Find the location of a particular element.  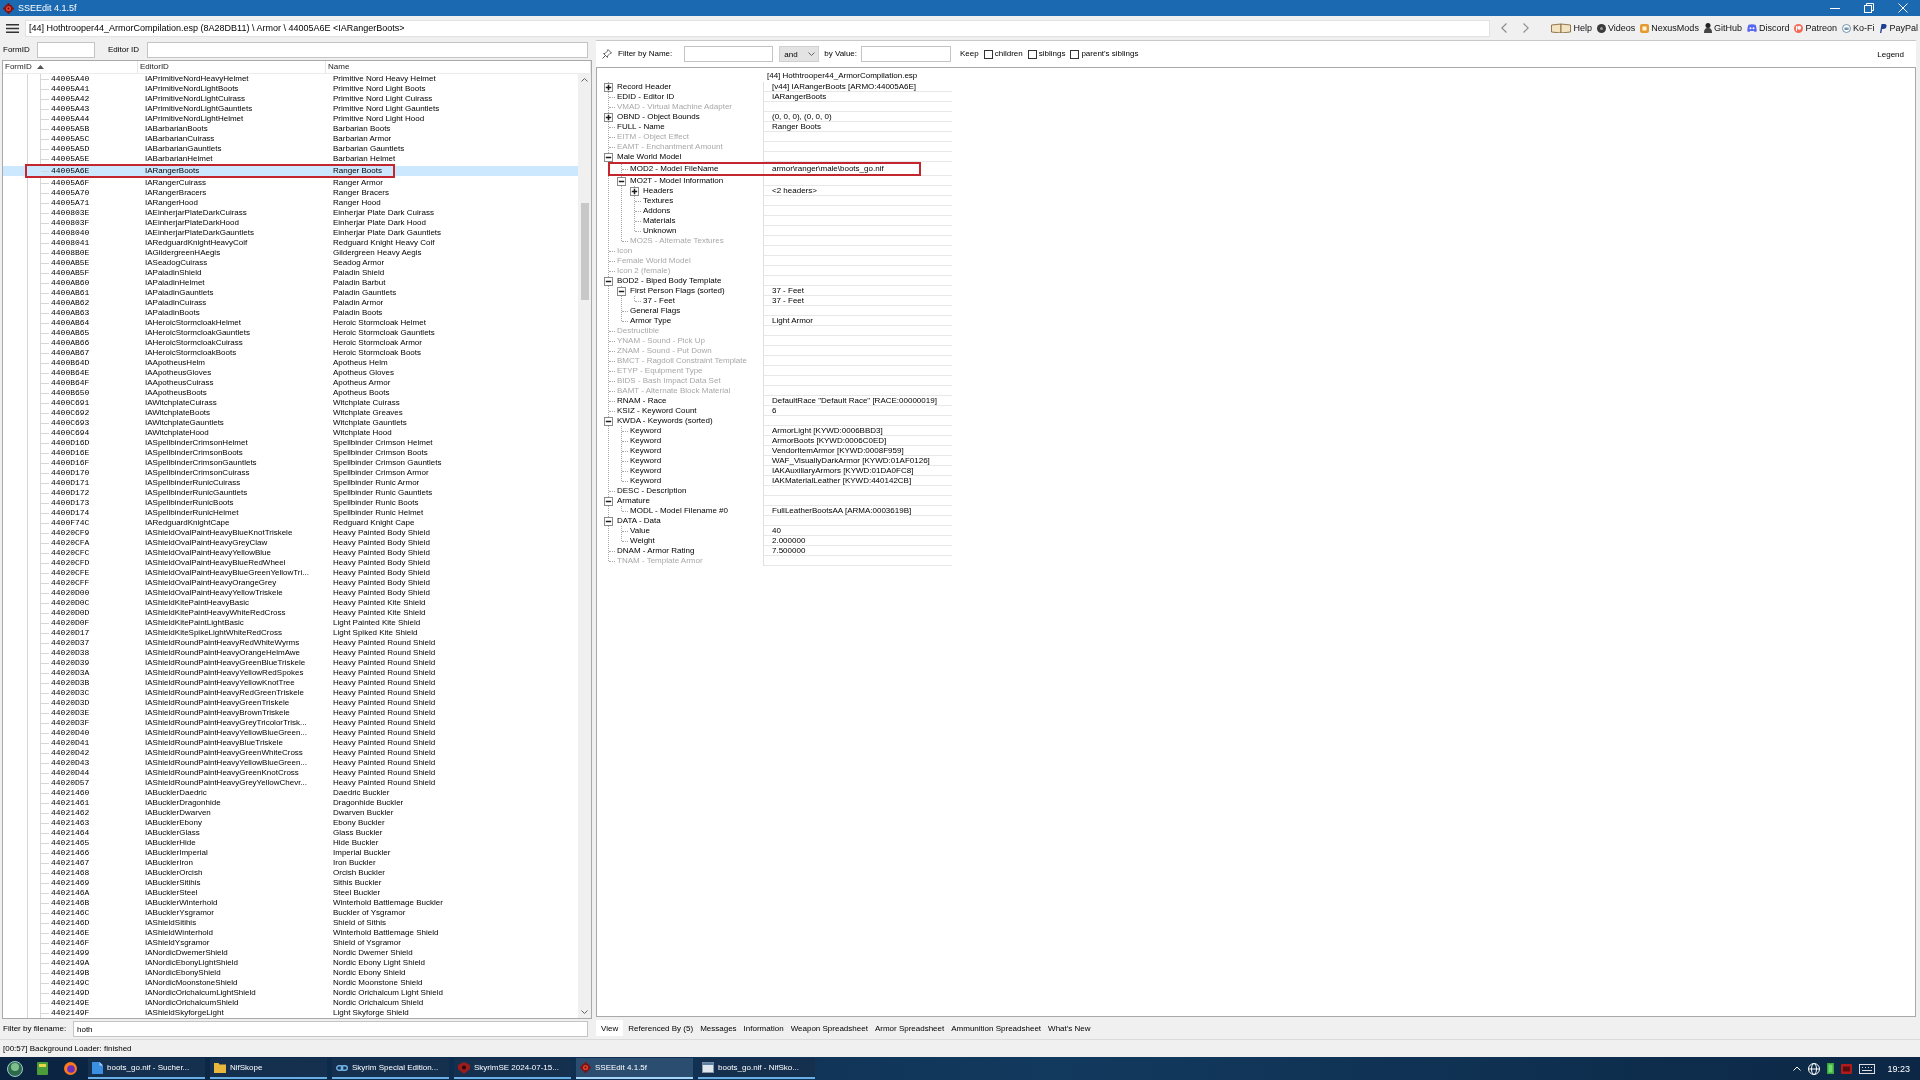

scroll-thumb is located at coordinates (584, 251).